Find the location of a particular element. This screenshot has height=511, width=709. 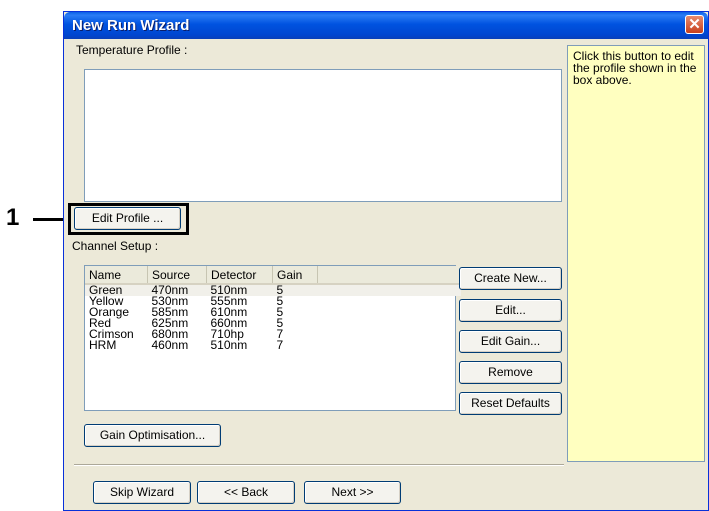

column-header-filler is located at coordinates (389, 275).